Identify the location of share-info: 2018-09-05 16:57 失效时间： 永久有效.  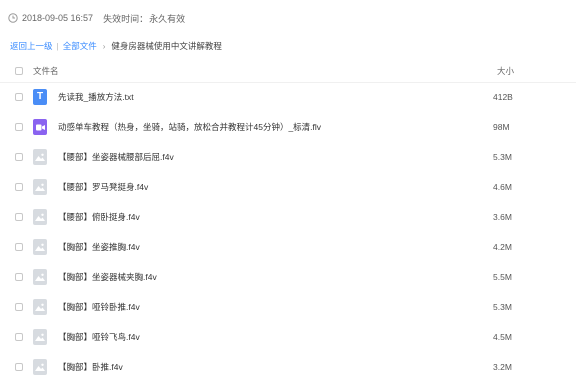
(96, 18).